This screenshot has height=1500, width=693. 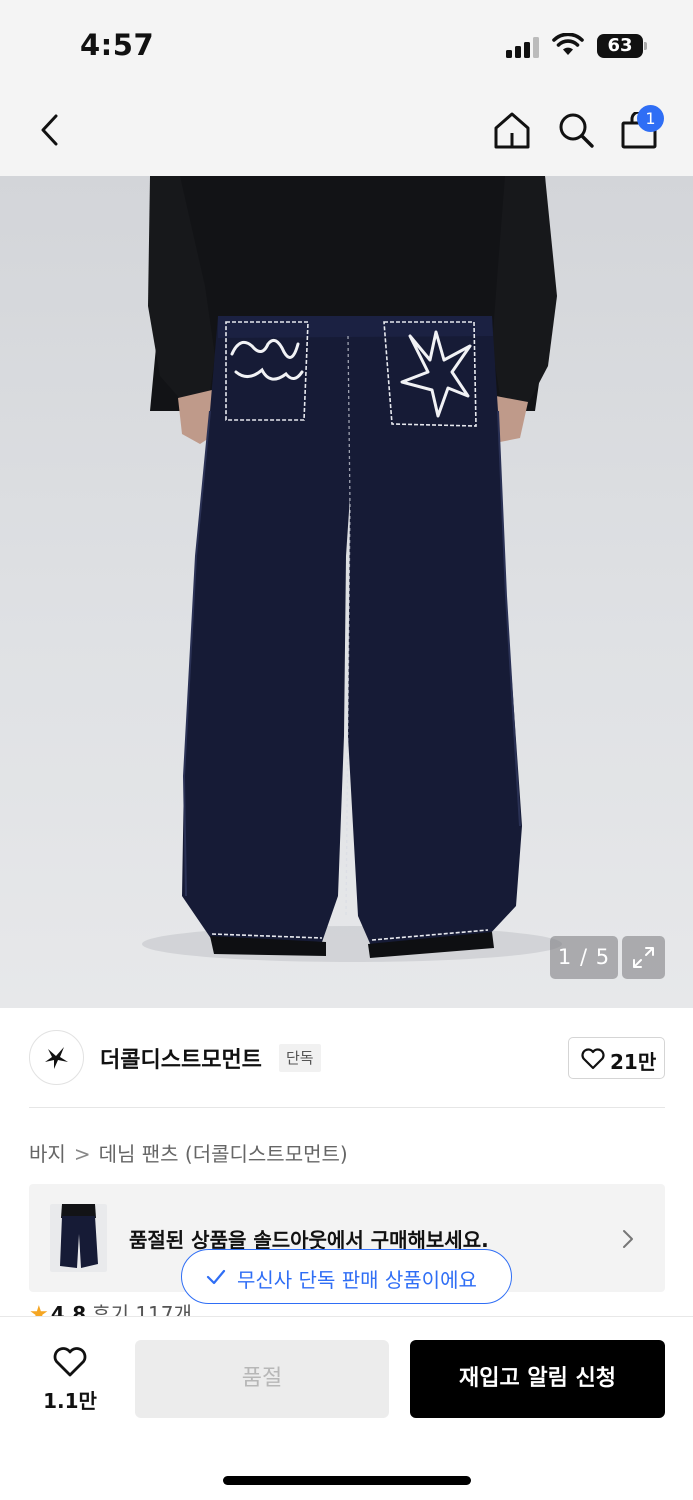 I want to click on expand-button, so click(x=643, y=957).